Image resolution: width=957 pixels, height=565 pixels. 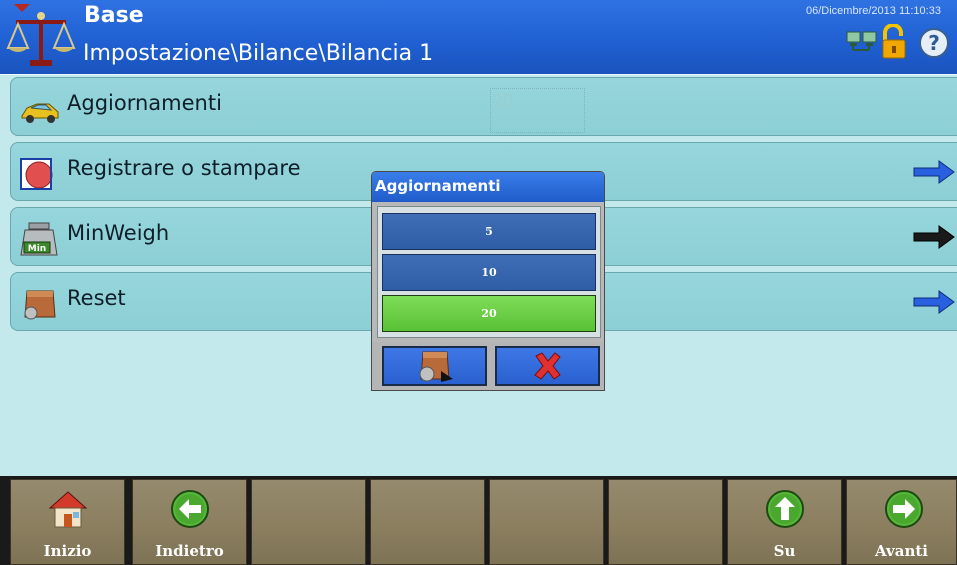 I want to click on confirm-reset-icon, so click(x=436, y=366).